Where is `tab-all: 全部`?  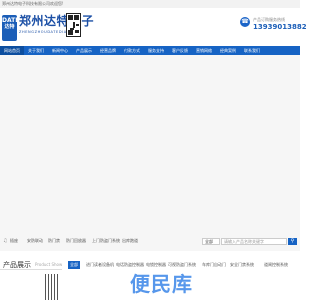
tab-all: 全部 is located at coordinates (74, 265).